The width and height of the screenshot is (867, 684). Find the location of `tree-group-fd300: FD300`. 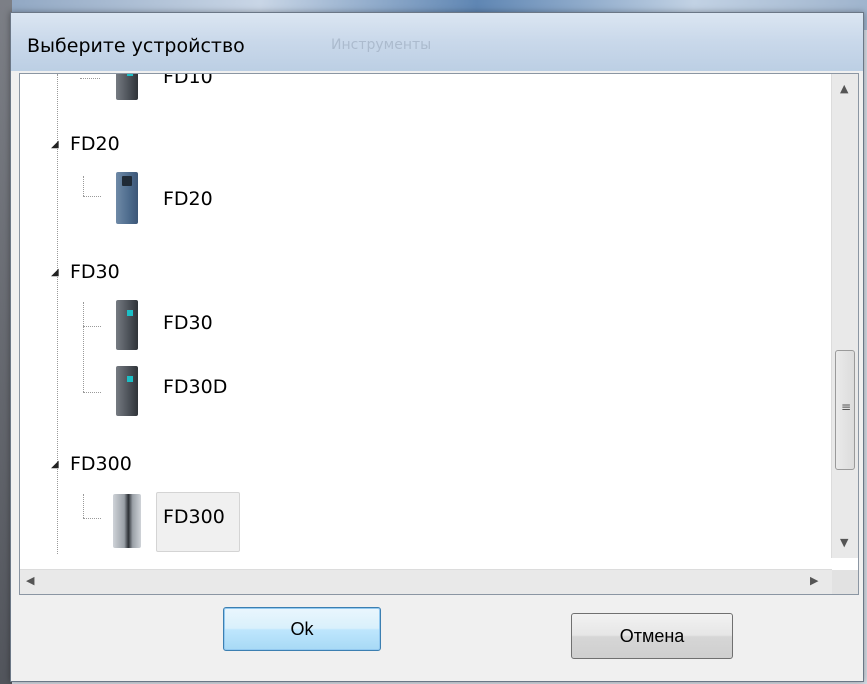

tree-group-fd300: FD300 is located at coordinates (101, 464).